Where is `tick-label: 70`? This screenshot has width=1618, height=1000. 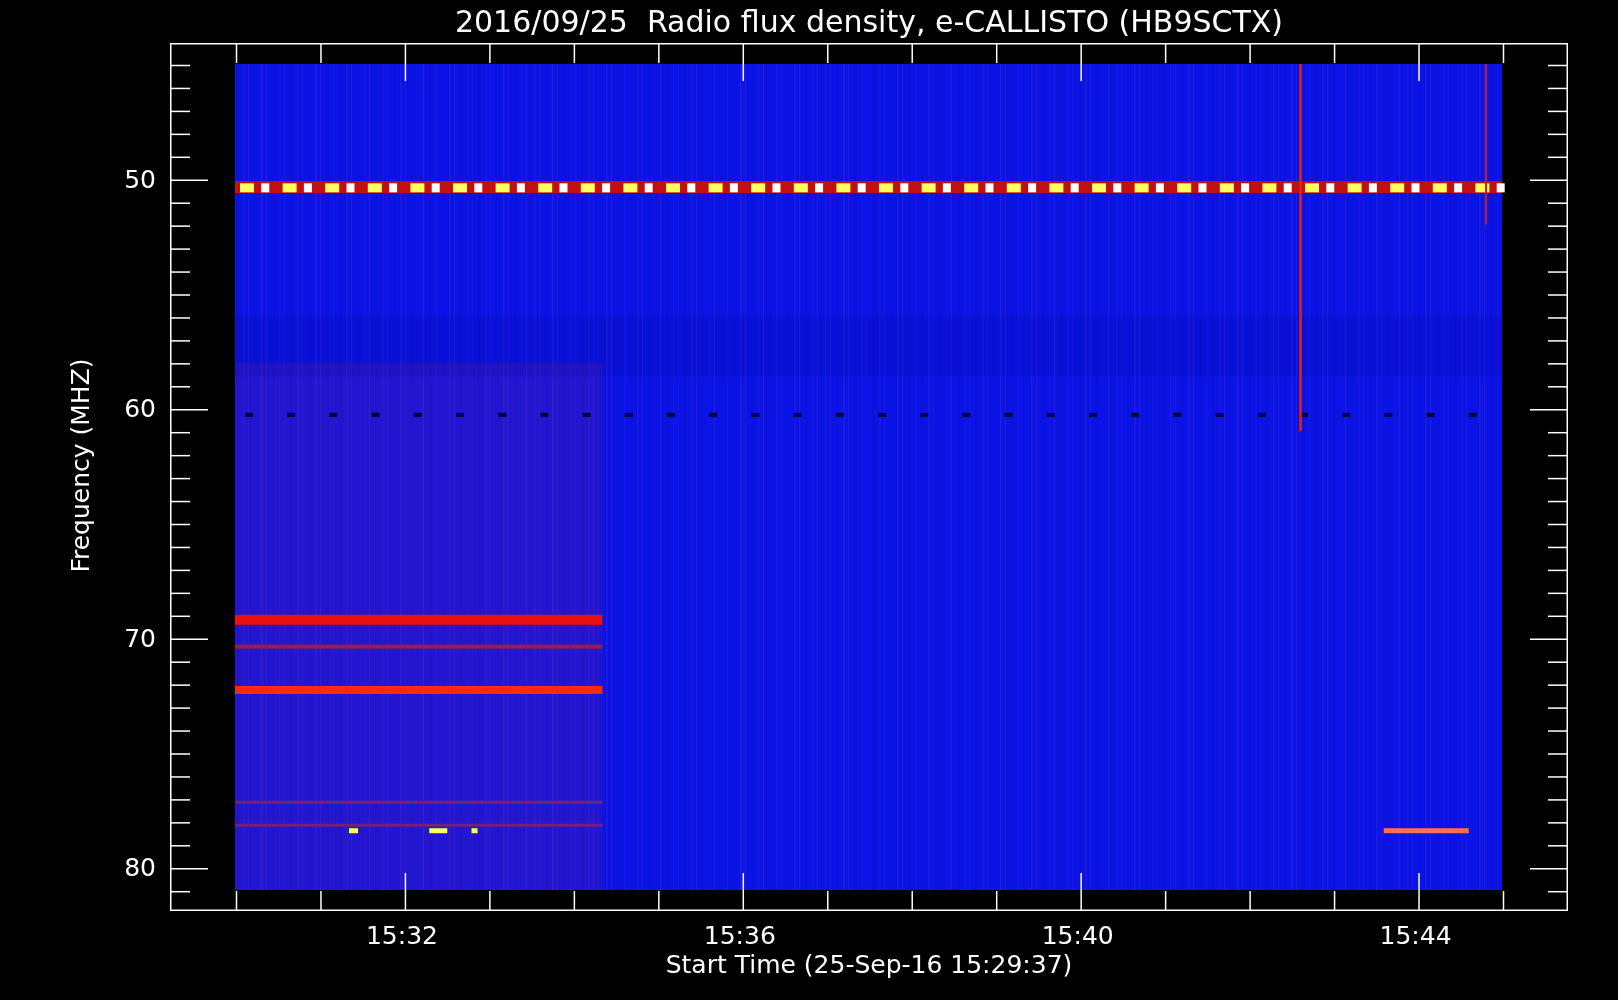 tick-label: 70 is located at coordinates (140, 638).